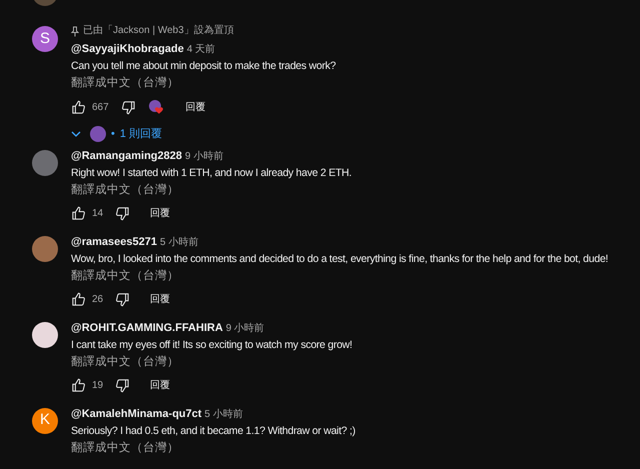 The height and width of the screenshot is (469, 640). What do you see at coordinates (141, 134) in the screenshot?
I see `replies-count: 1 則回覆` at bounding box center [141, 134].